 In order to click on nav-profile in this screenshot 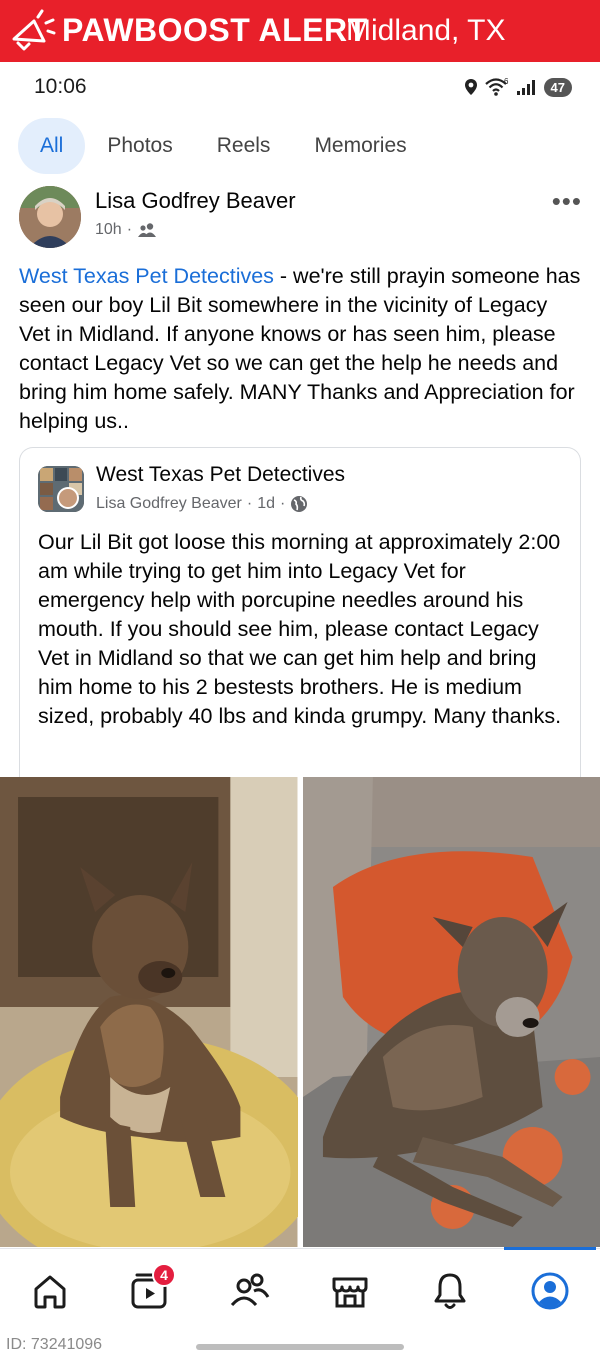, I will do `click(550, 1291)`.